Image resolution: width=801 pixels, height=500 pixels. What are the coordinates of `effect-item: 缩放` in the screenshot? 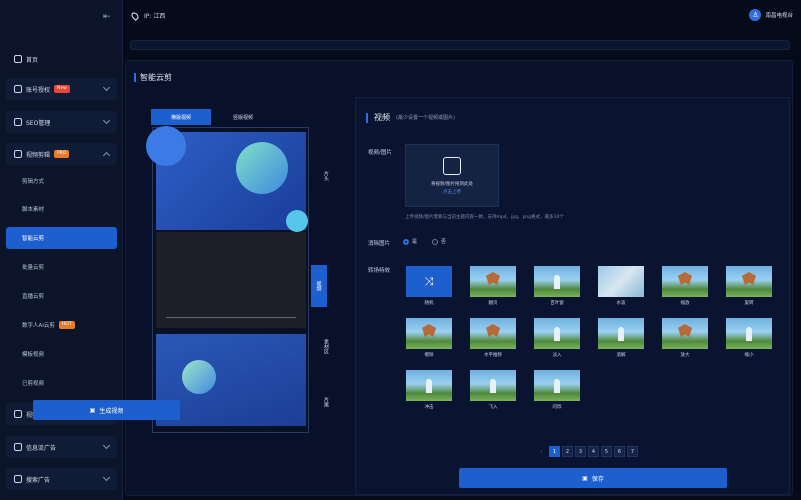 It's located at (685, 286).